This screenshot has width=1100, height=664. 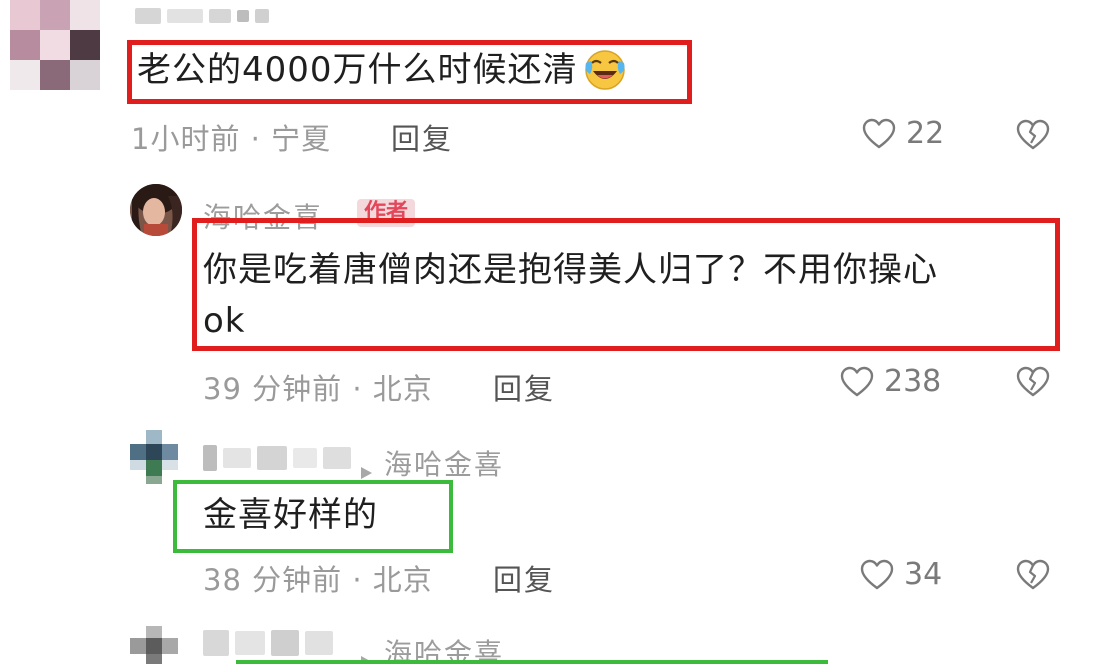 I want to click on comment-text-line1: 你是吃着唐僧肉还是抱得美人归了？不用你操心, so click(x=570, y=270).